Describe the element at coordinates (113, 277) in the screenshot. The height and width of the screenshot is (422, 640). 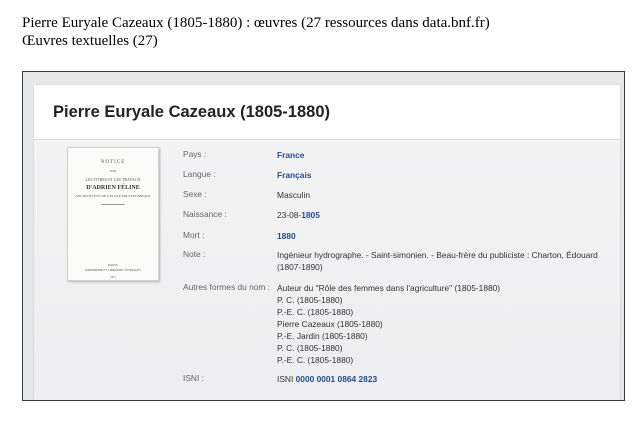
I see `cover-line: 1871` at that location.